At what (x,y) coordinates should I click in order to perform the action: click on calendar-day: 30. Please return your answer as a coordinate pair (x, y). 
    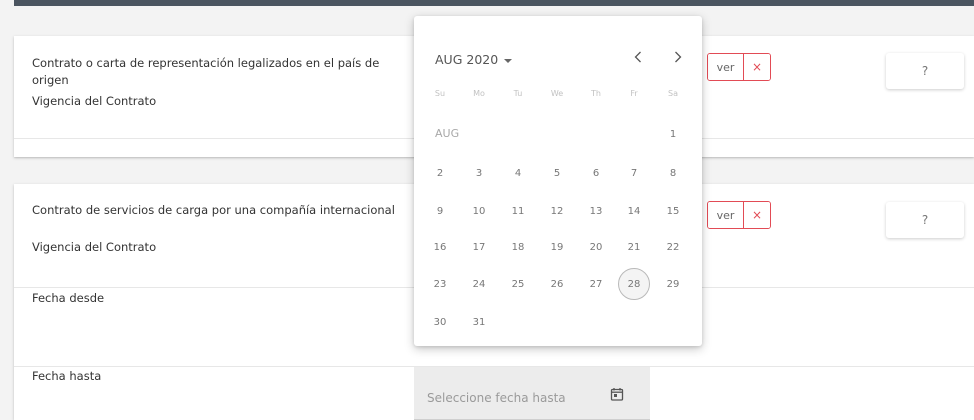
    Looking at the image, I should click on (440, 322).